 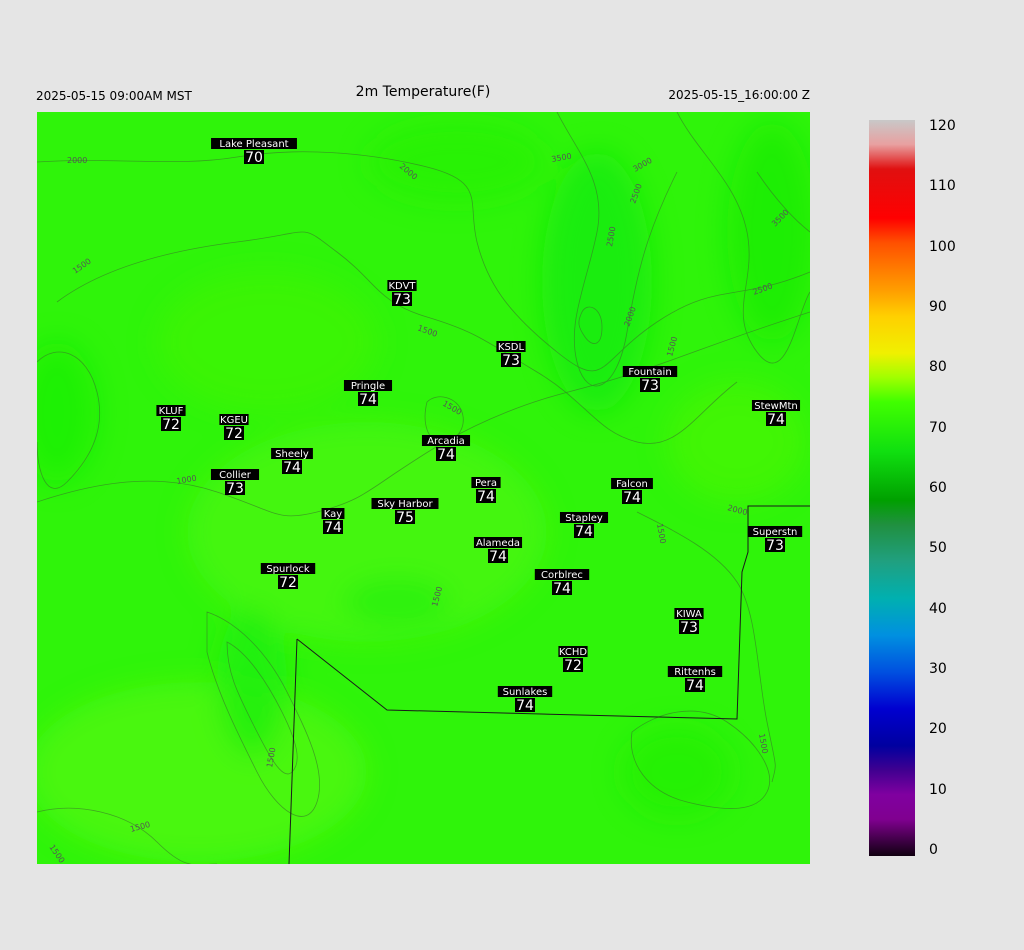 What do you see at coordinates (292, 454) in the screenshot?
I see `station-name: Sheely` at bounding box center [292, 454].